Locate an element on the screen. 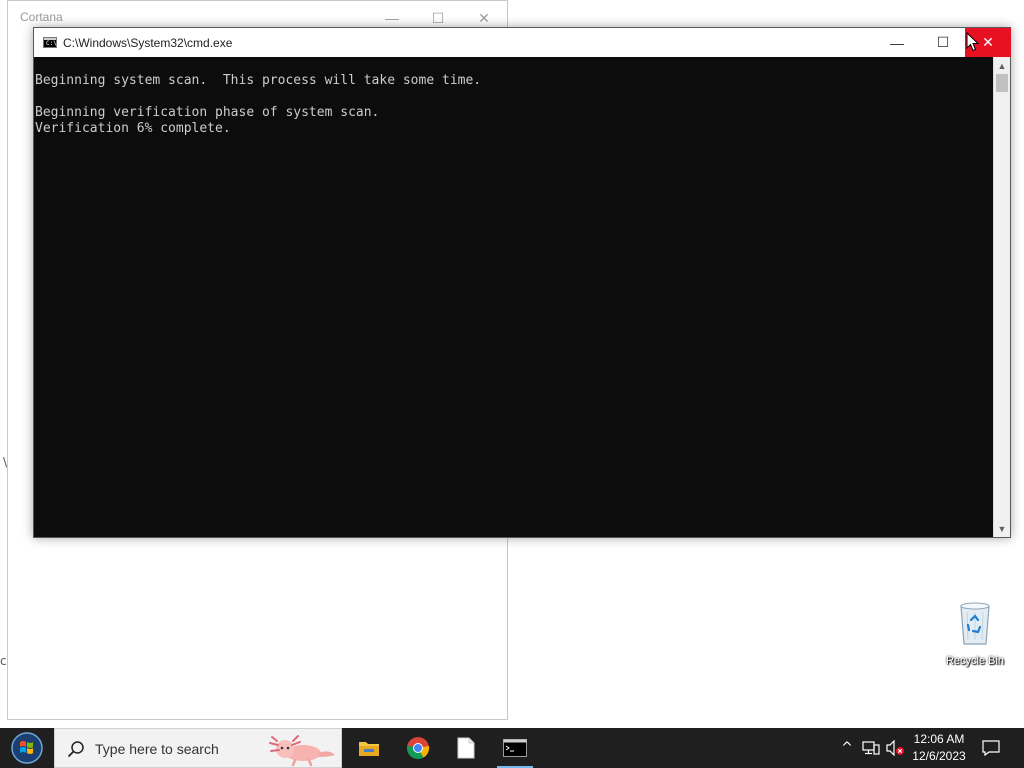 This screenshot has height=768, width=1024. document-icon is located at coordinates (466, 748).